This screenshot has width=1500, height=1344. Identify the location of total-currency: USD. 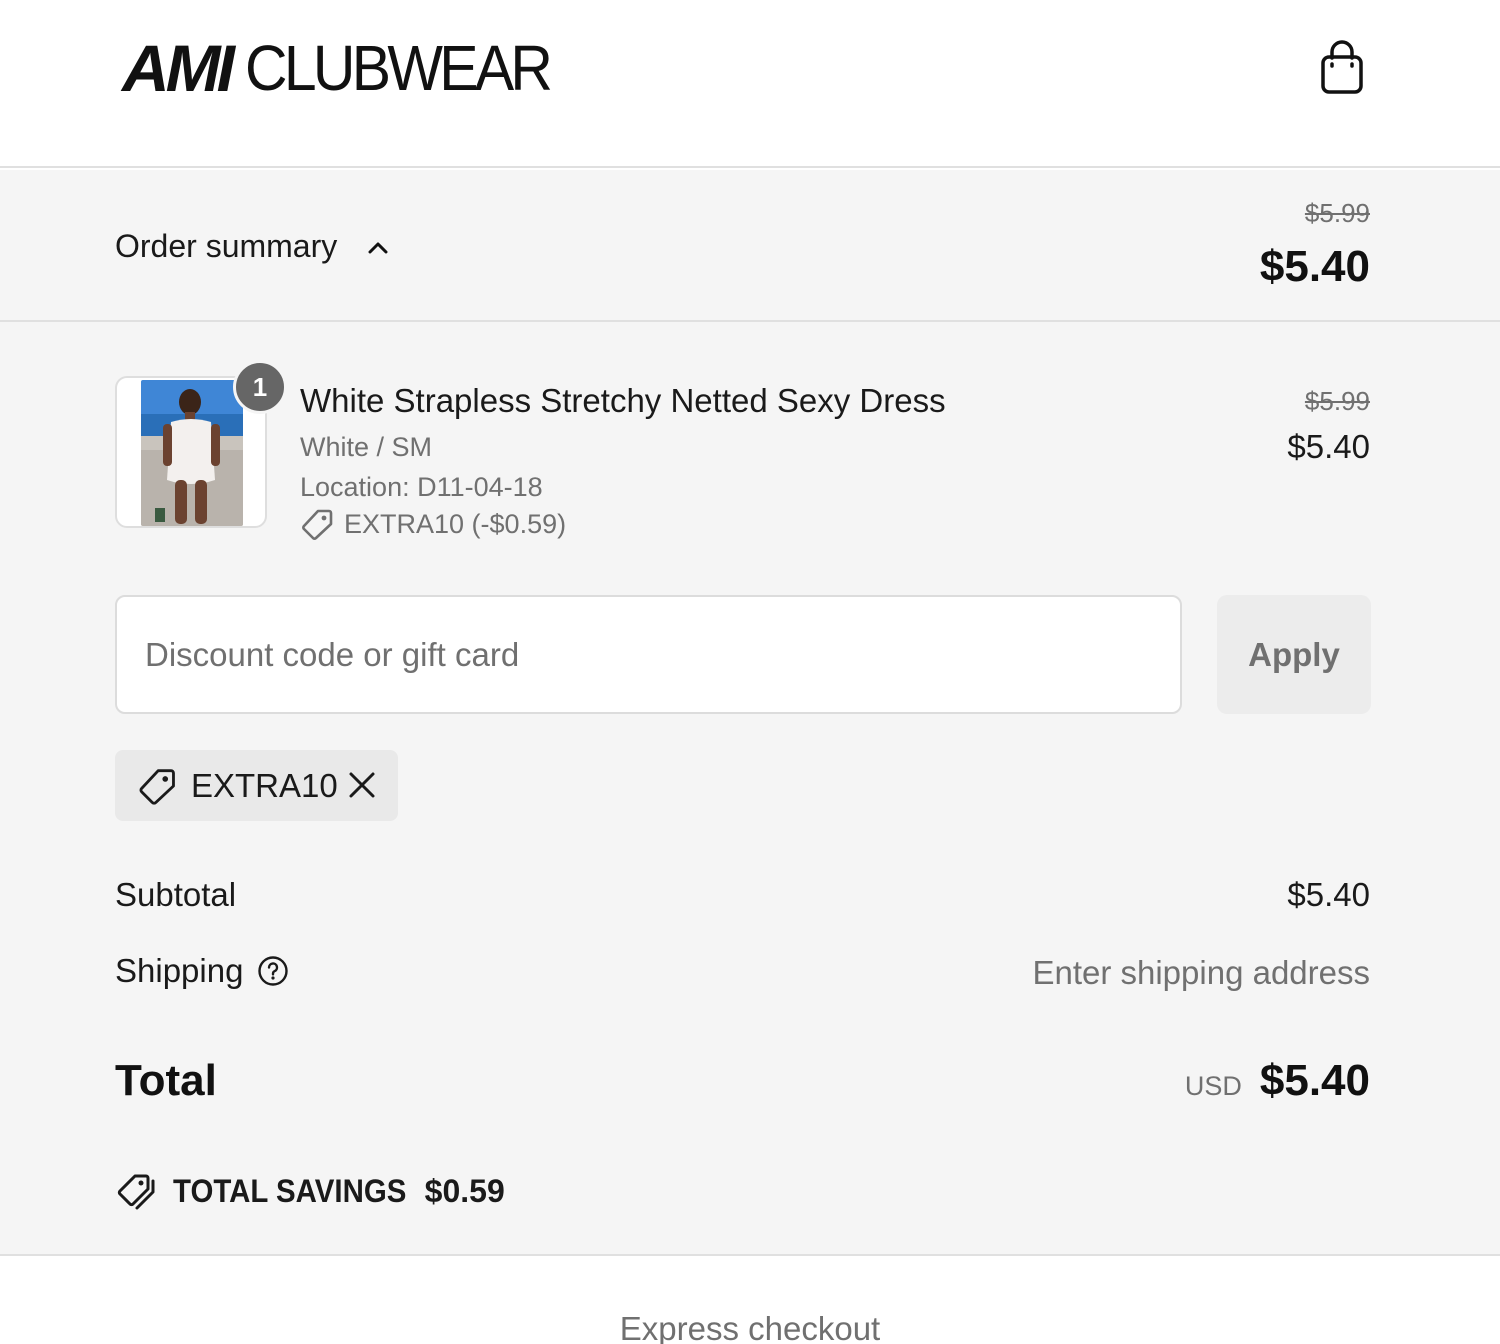
(1213, 1086).